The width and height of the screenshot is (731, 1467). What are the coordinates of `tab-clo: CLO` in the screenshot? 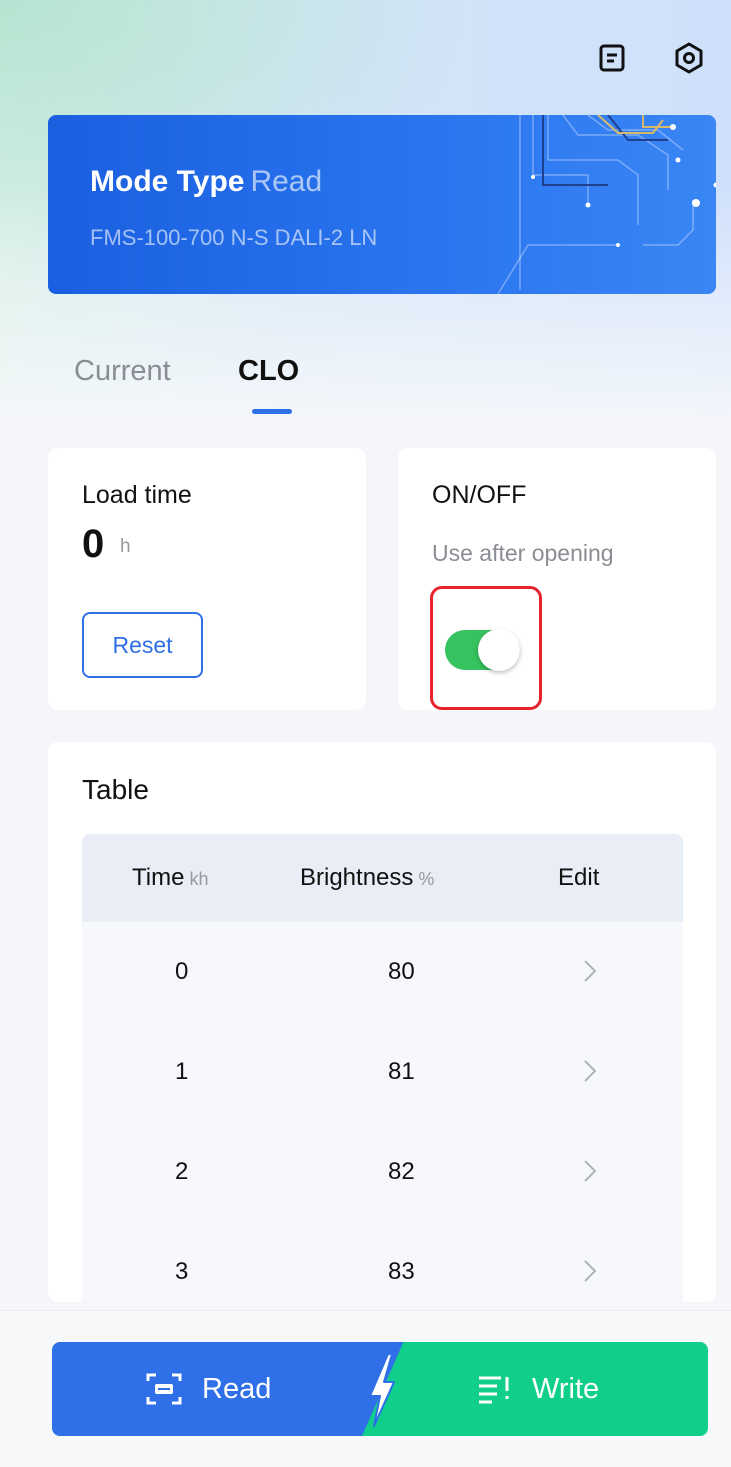 It's located at (268, 371).